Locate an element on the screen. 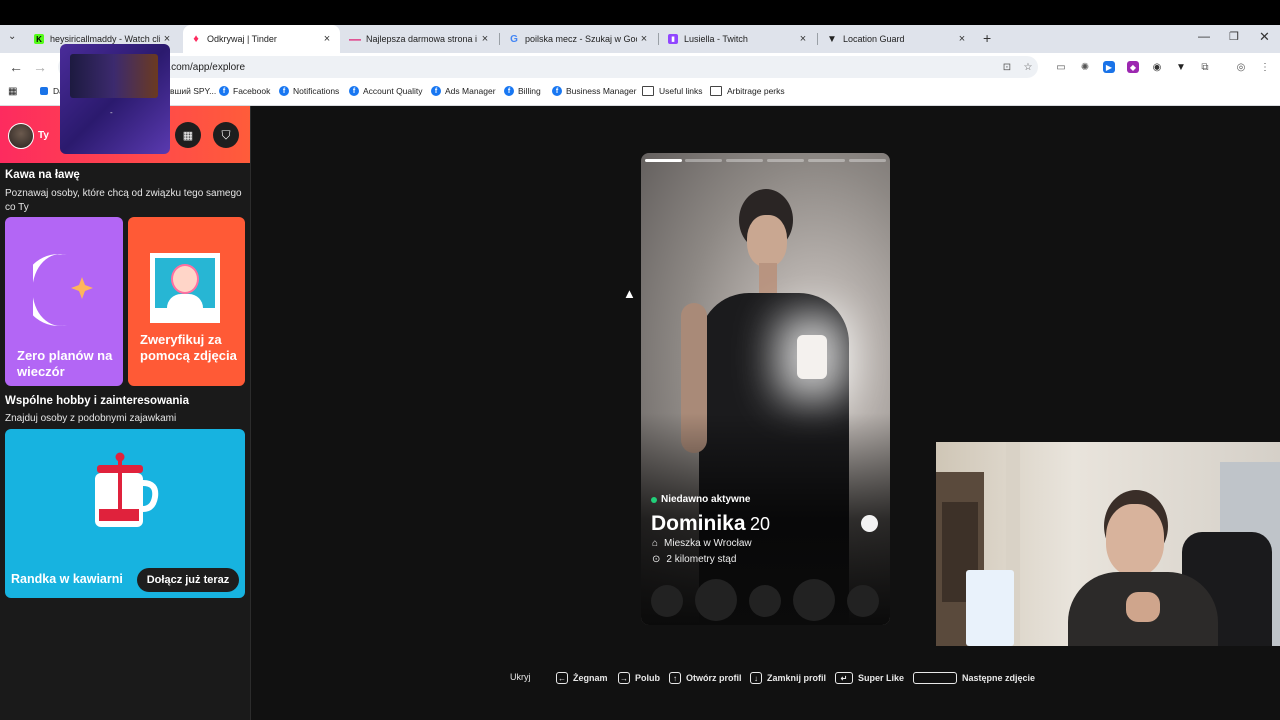 The height and width of the screenshot is (720, 1280). forward-icon: → is located at coordinates (40, 67).